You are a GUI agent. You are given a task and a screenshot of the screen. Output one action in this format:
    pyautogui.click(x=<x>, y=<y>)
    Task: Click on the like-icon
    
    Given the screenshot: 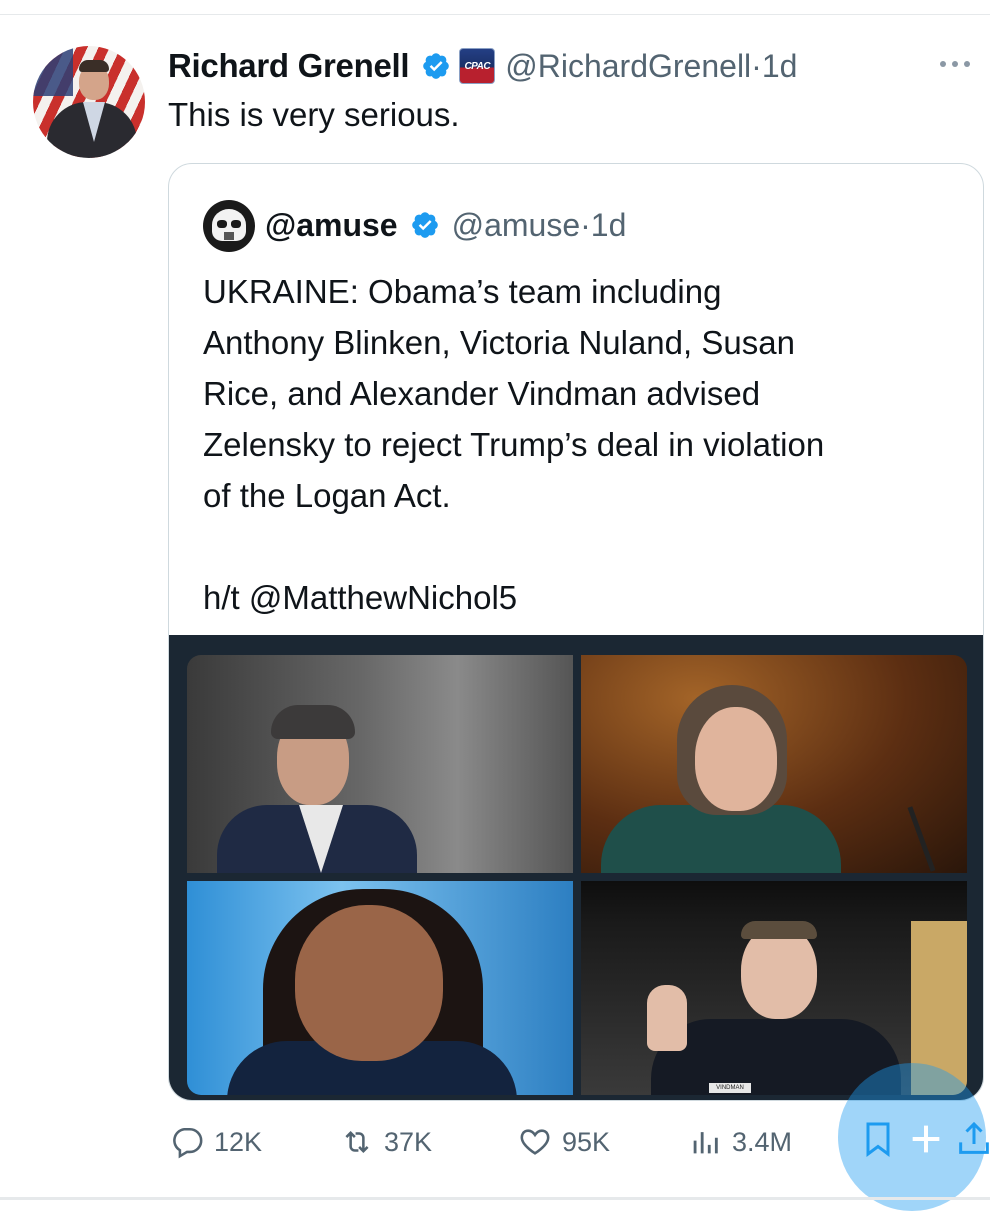 What is the action you would take?
    pyautogui.click(x=535, y=1142)
    